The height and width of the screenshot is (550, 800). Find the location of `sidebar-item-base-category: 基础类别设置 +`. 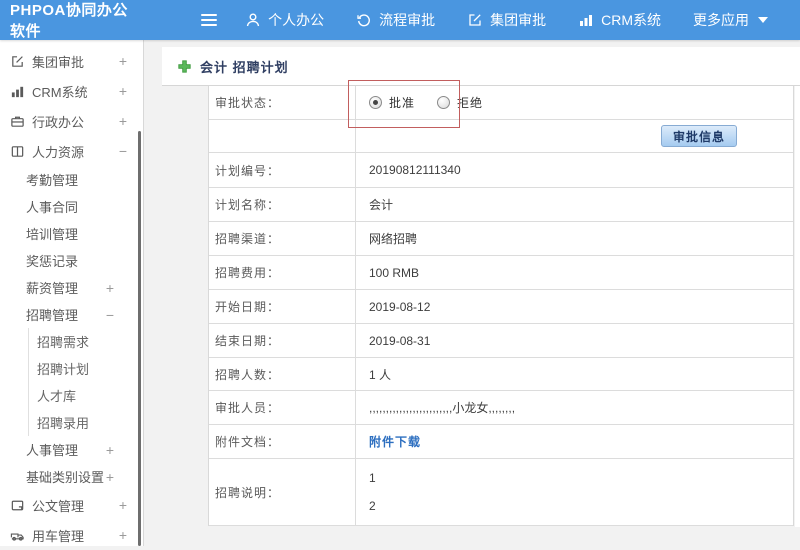

sidebar-item-base-category: 基础类别设置 + is located at coordinates (71, 476).